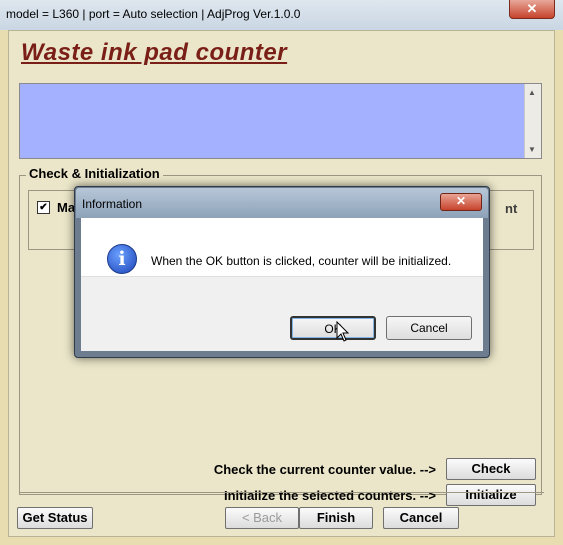 The width and height of the screenshot is (563, 545). Describe the element at coordinates (281, 492) in the screenshot. I see `footer-divider` at that location.